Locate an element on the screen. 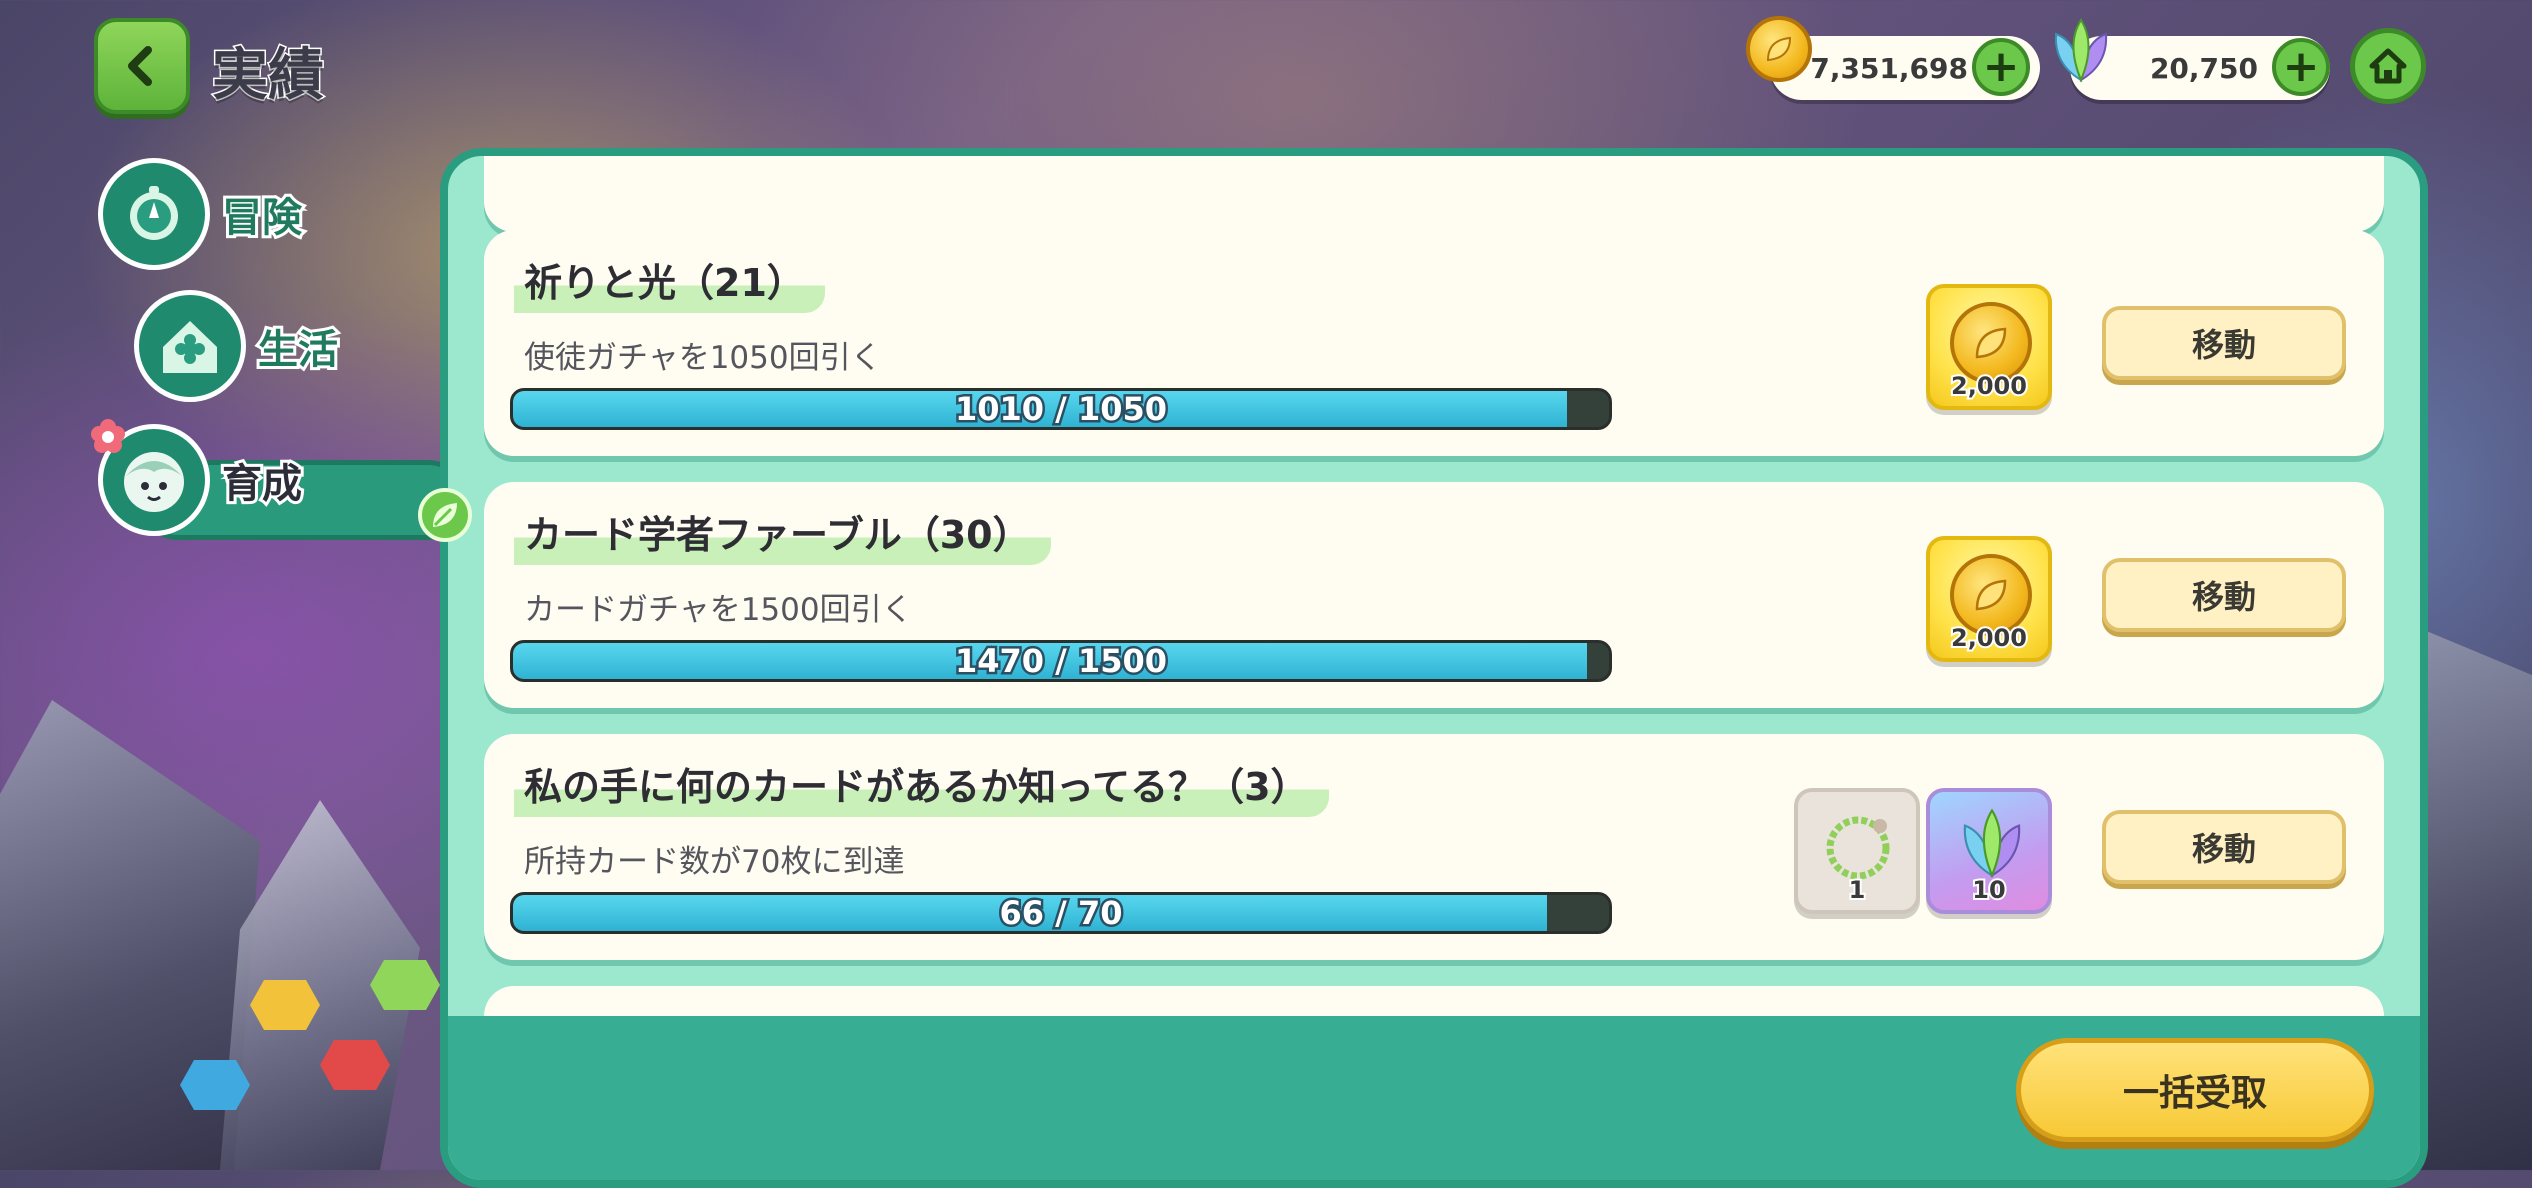  achievement-description: カードガチャを1500回引く is located at coordinates (718, 610).